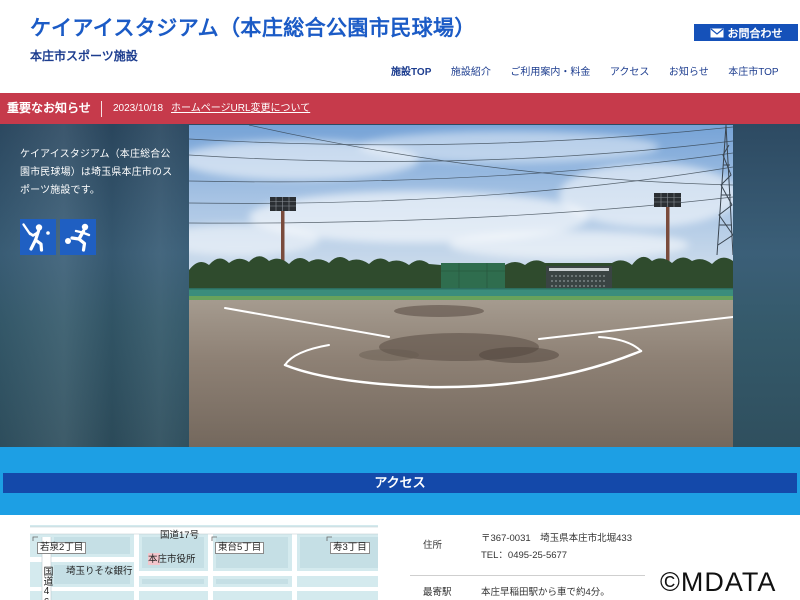  Describe the element at coordinates (753, 73) in the screenshot. I see `nav-item-city-top: 本庄市TOP` at that location.